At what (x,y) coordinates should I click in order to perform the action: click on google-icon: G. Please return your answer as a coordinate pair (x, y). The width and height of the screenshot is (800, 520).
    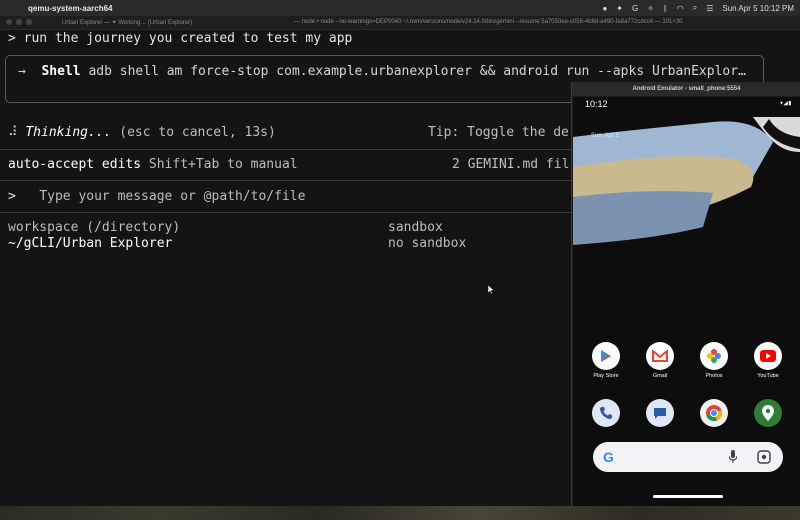
    Looking at the image, I should click on (635, 8).